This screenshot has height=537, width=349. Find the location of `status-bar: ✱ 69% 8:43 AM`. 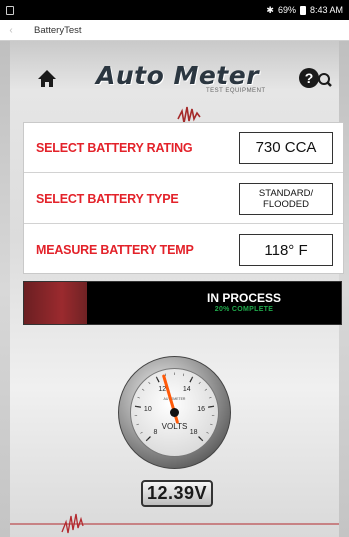

status-bar: ✱ 69% 8:43 AM is located at coordinates (174, 10).